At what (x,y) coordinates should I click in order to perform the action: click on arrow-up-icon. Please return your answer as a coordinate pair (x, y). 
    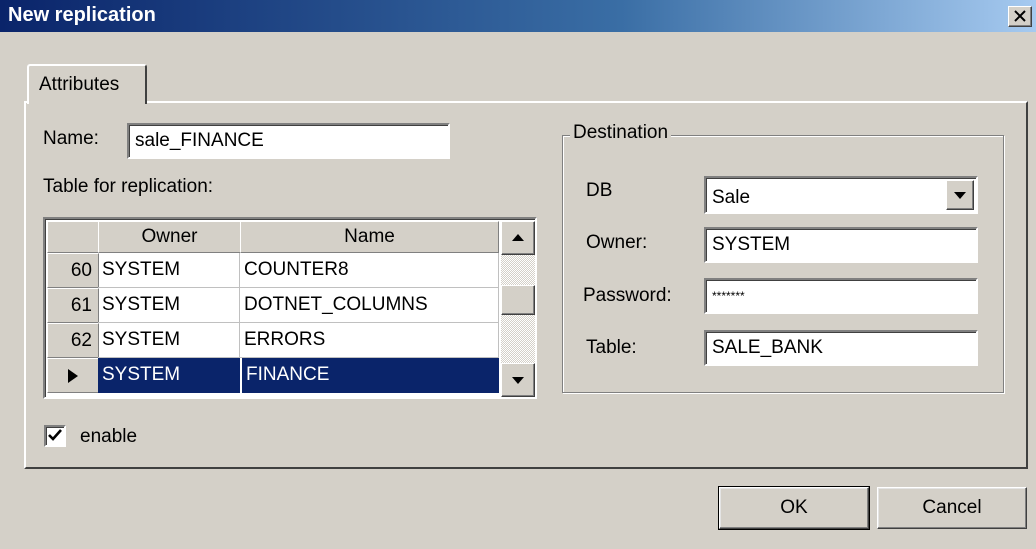
    Looking at the image, I should click on (518, 237).